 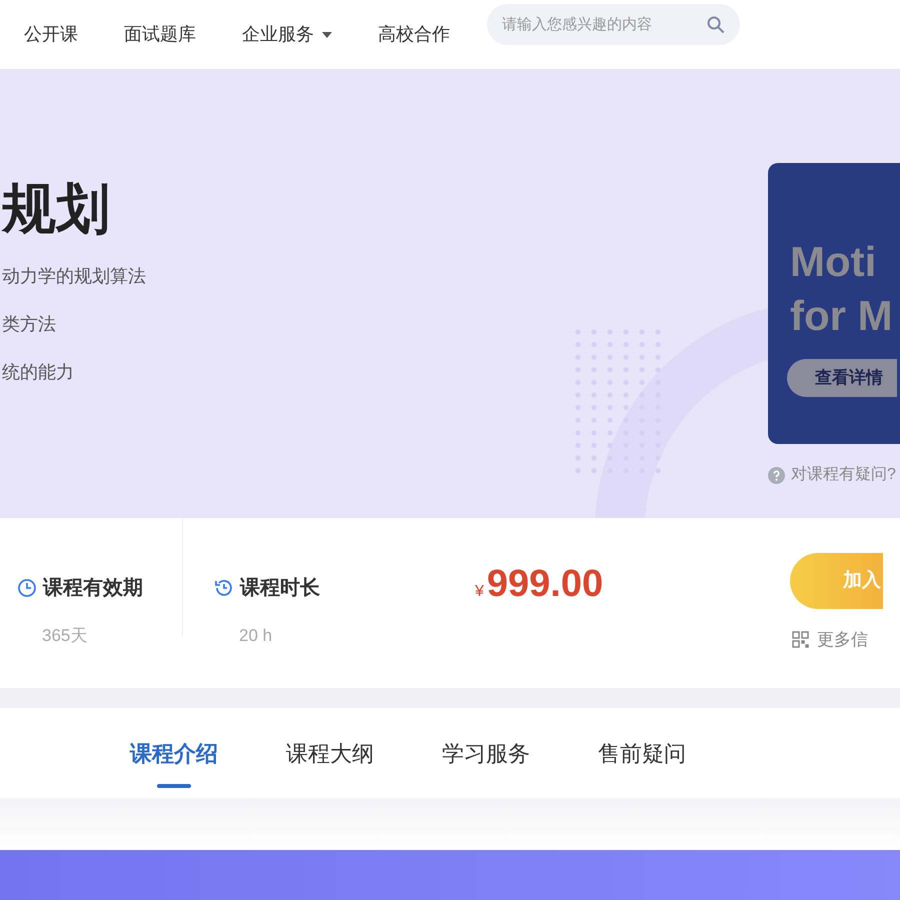 I want to click on nav-link: 公开课, so click(x=51, y=34).